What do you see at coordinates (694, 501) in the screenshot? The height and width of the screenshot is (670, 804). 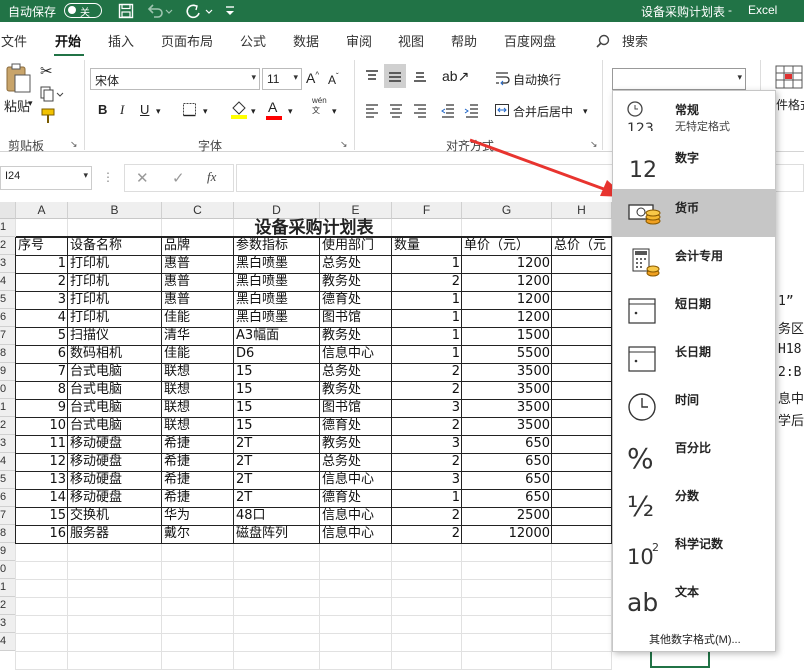 I see `format-fraction: ½ 分数` at bounding box center [694, 501].